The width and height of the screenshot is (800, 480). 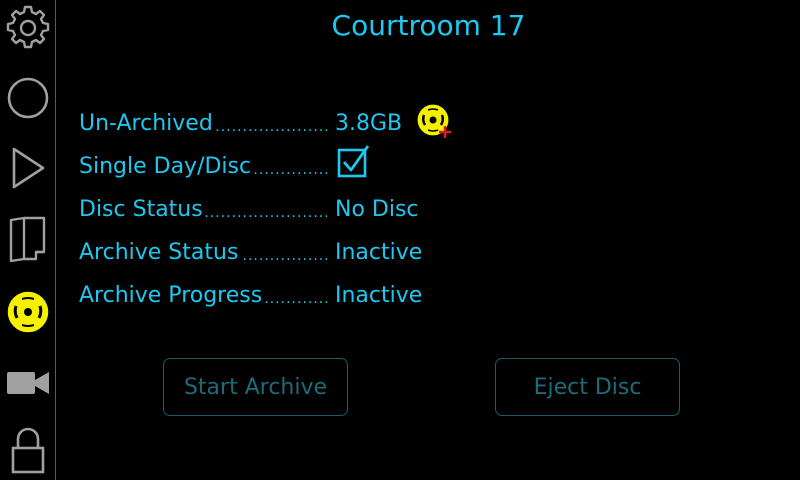 What do you see at coordinates (587, 387) in the screenshot?
I see `eject-disc-button: Eject Disc` at bounding box center [587, 387].